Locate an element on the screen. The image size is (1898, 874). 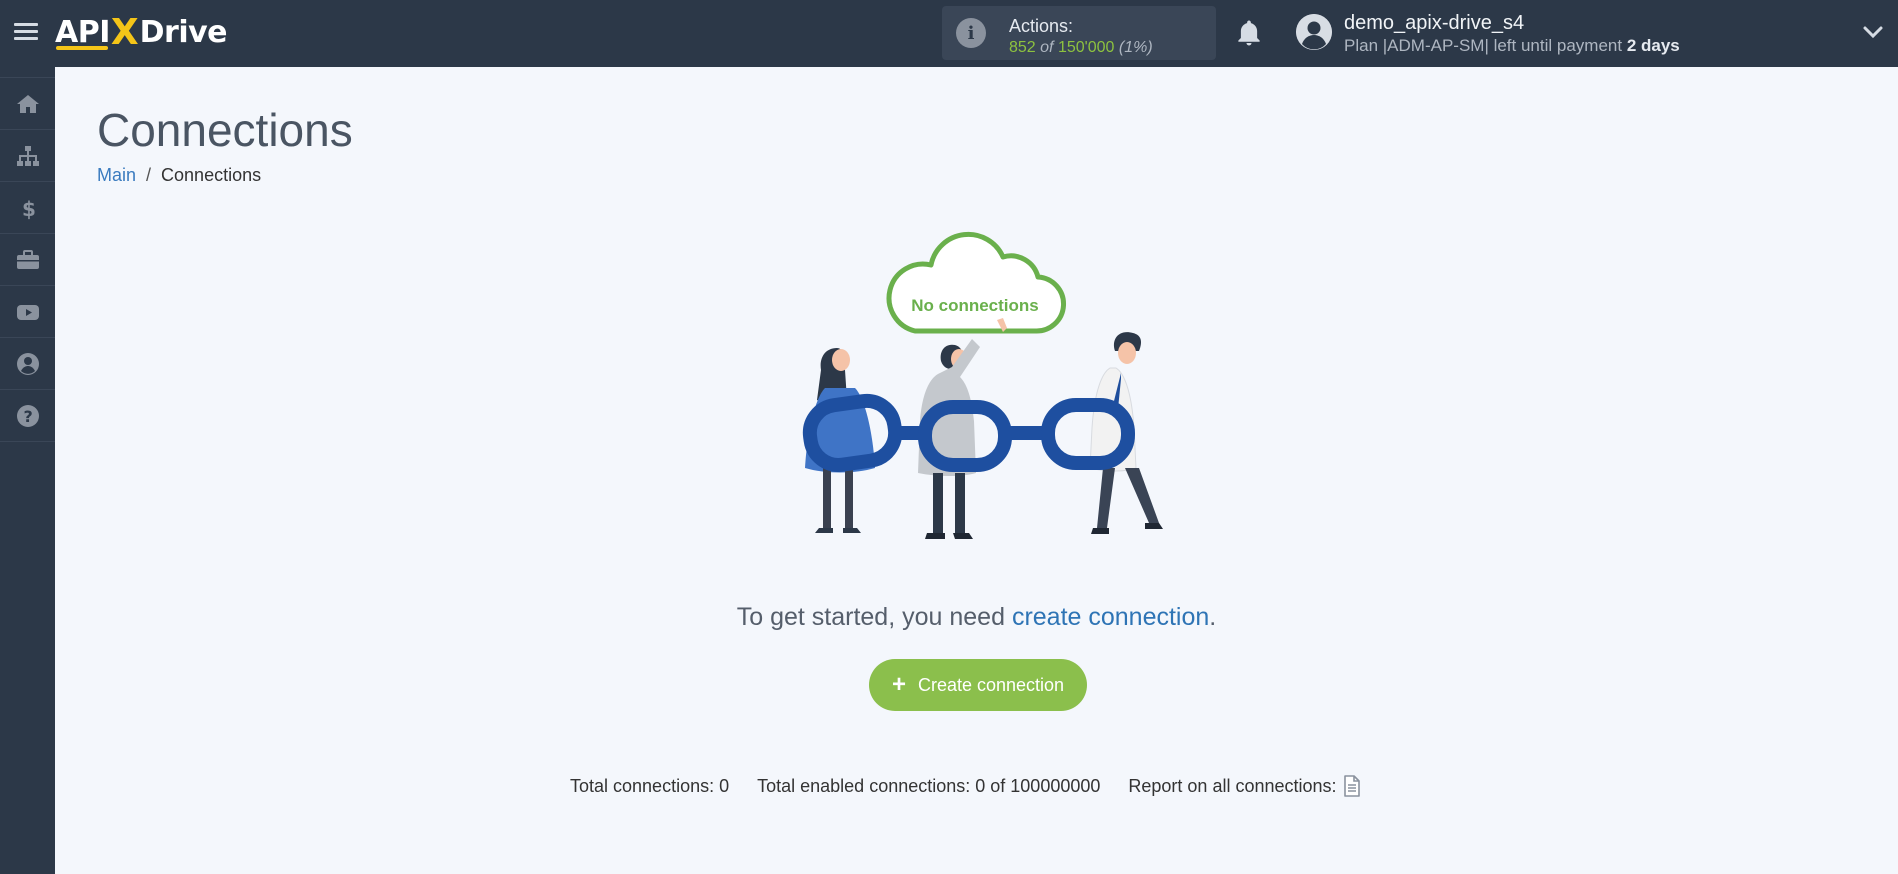
actions-used: 852 is located at coordinates (1022, 47).